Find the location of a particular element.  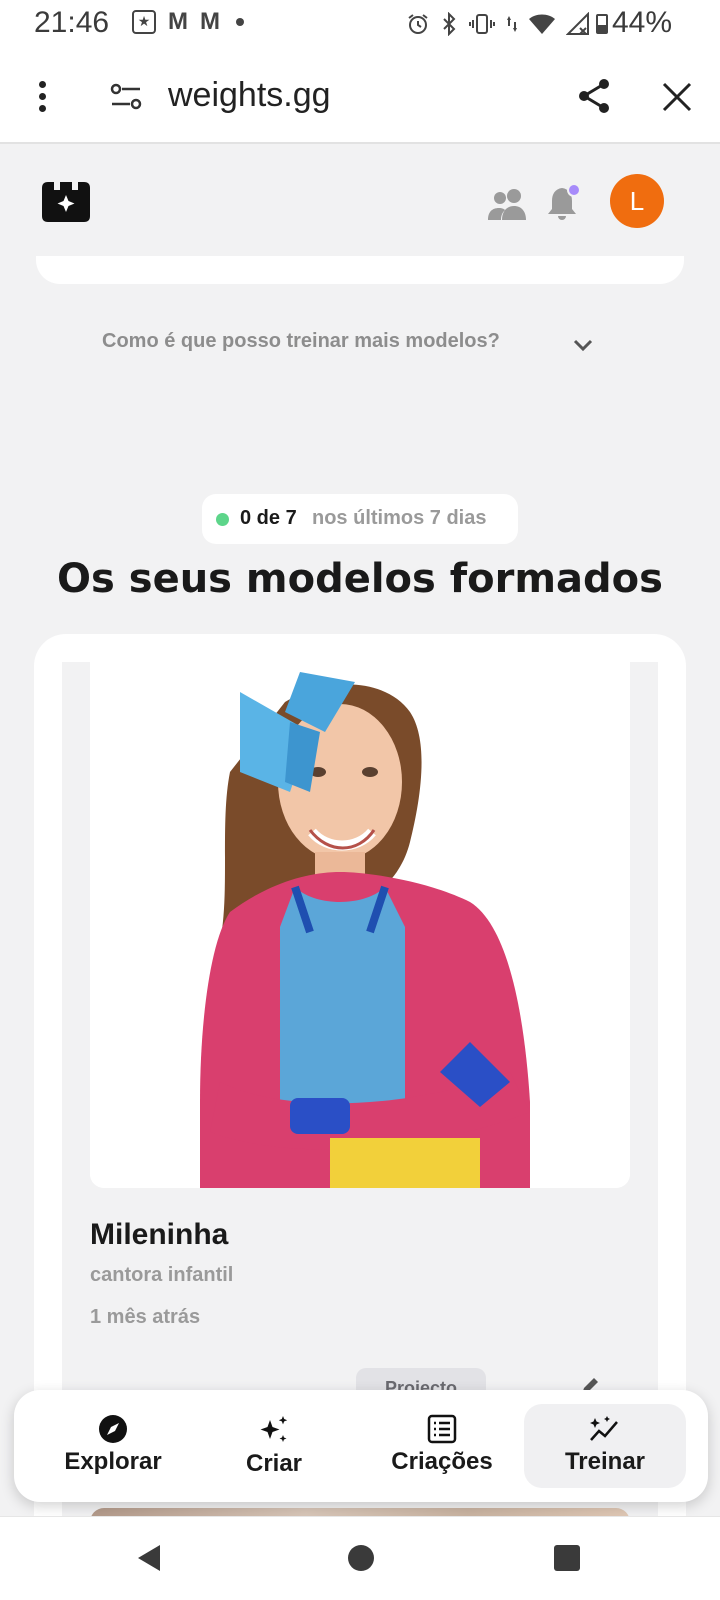

bluetooth-icon is located at coordinates (449, 24).